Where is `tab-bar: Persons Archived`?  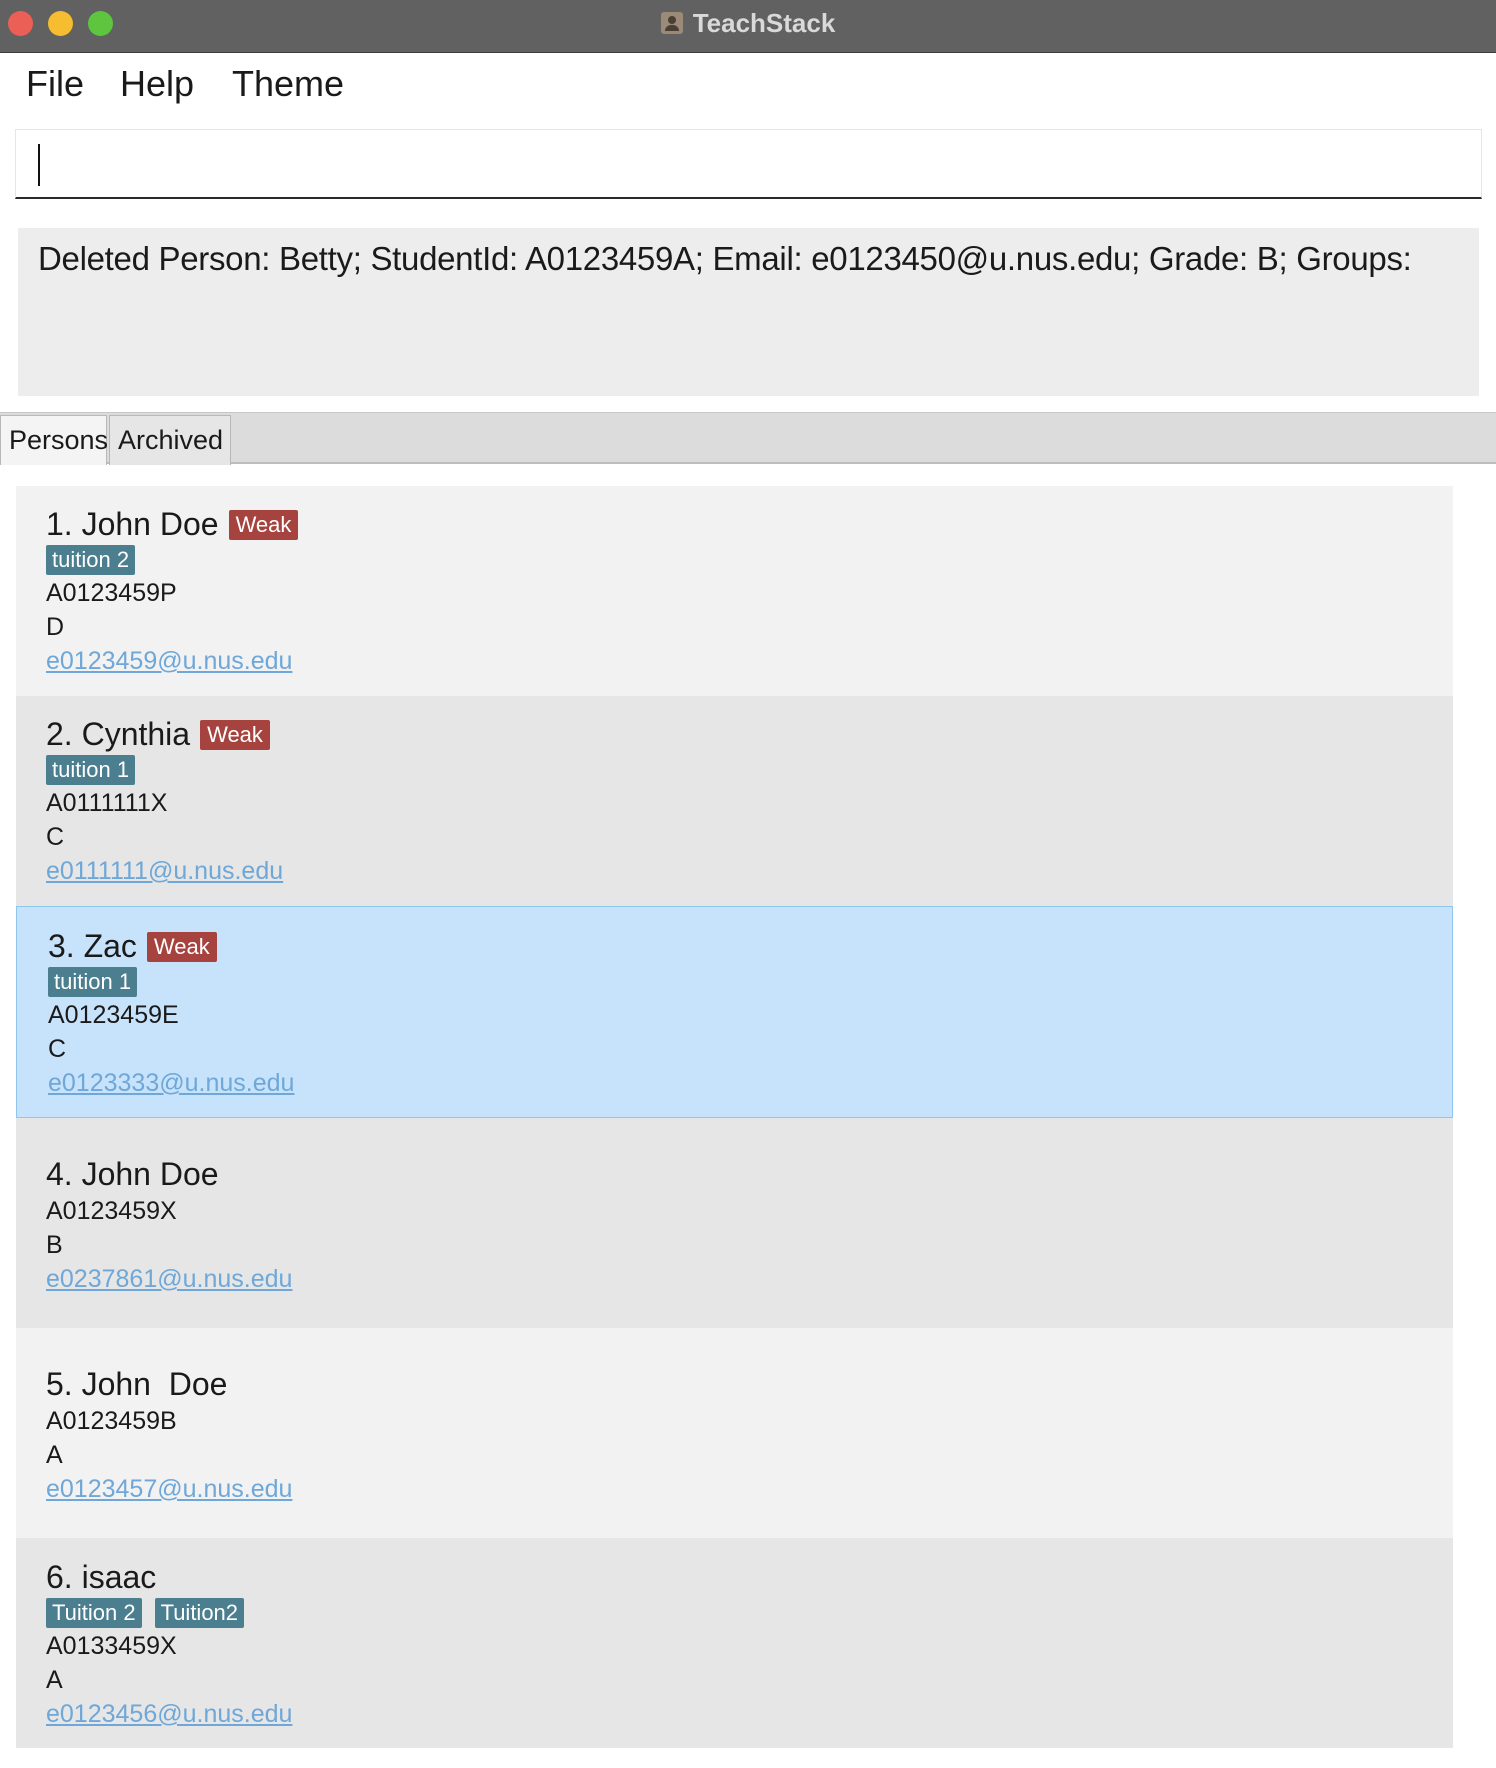
tab-bar: Persons Archived is located at coordinates (748, 438).